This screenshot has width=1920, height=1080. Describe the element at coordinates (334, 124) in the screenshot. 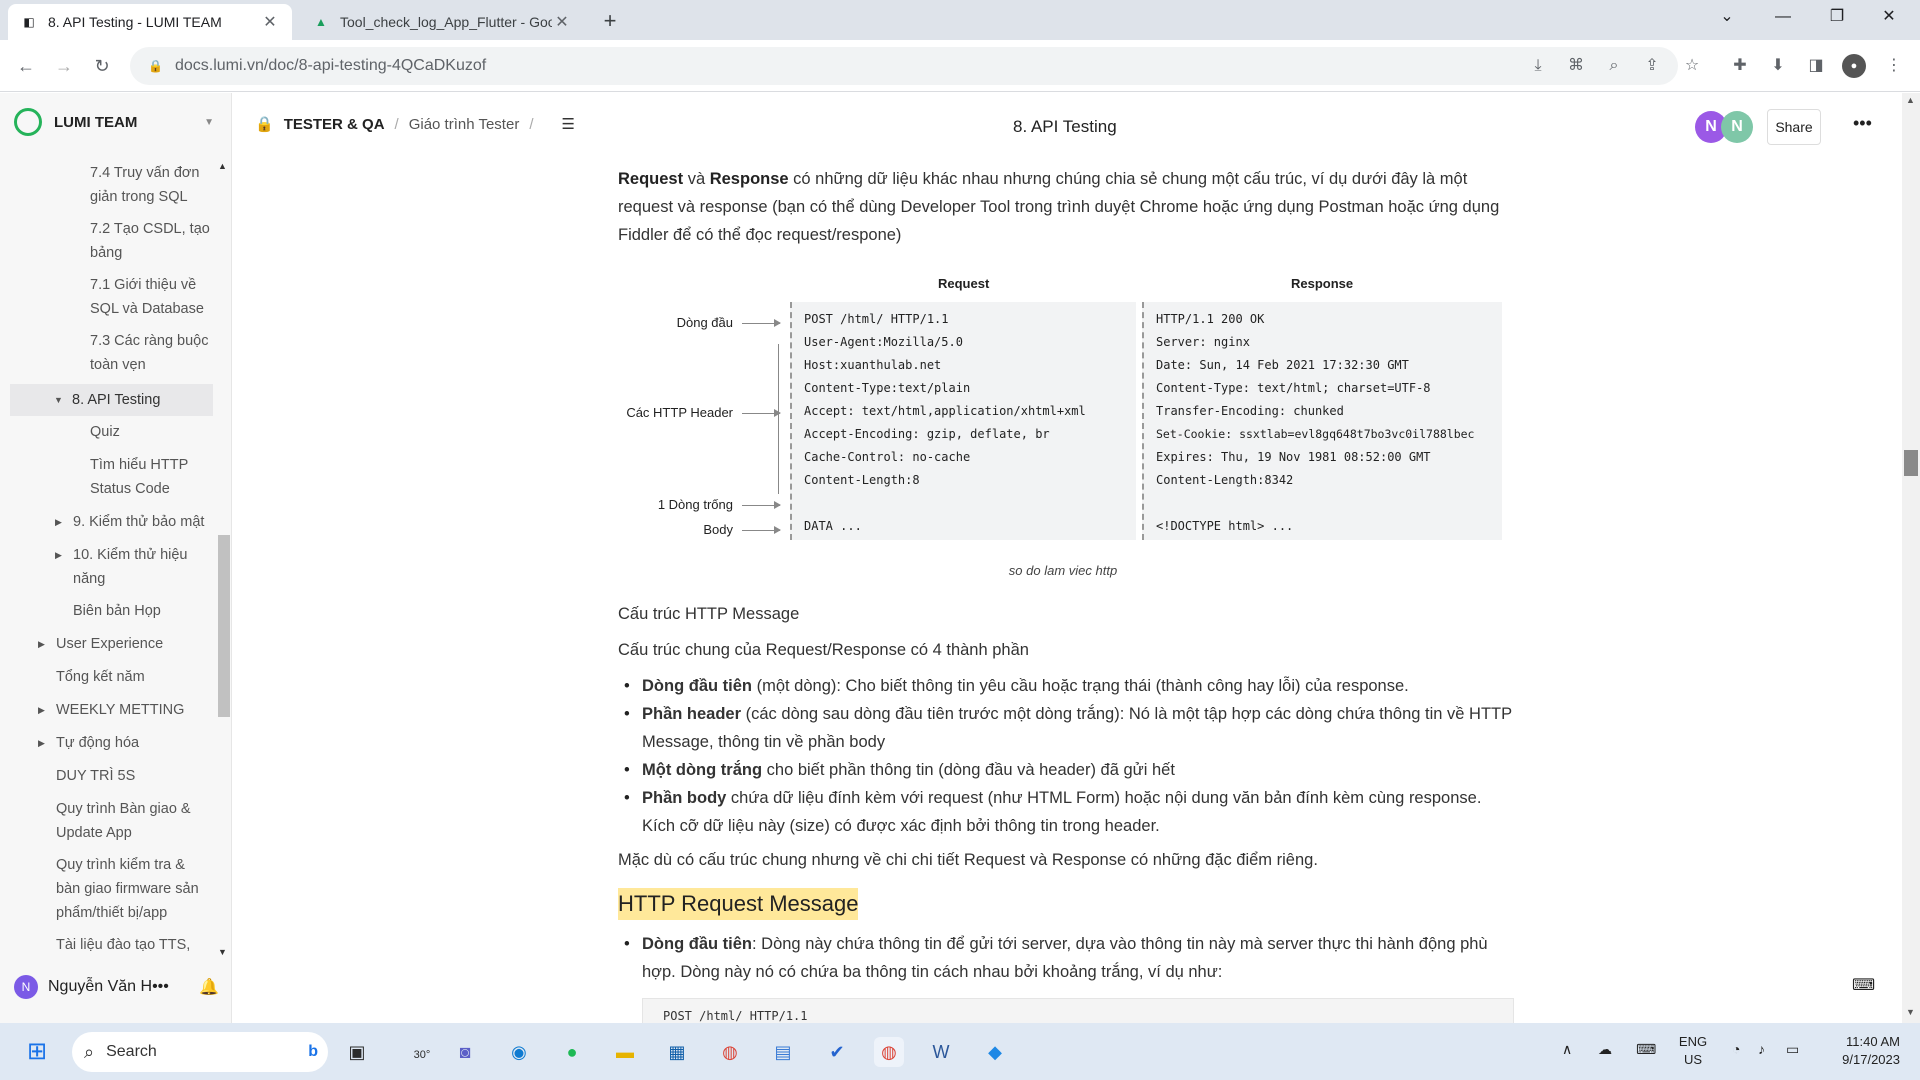

I see `breadcrumb-collection: TESTER & QA` at that location.